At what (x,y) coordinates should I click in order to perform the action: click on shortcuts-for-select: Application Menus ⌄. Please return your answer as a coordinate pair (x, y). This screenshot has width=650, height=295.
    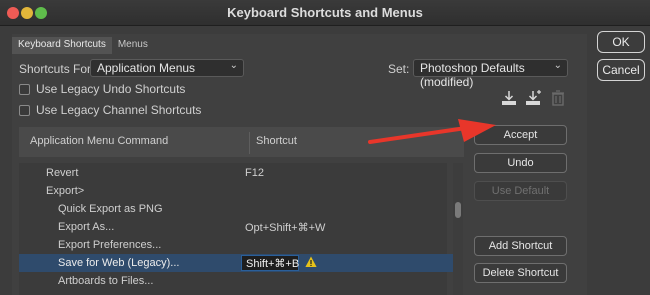
    Looking at the image, I should click on (167, 68).